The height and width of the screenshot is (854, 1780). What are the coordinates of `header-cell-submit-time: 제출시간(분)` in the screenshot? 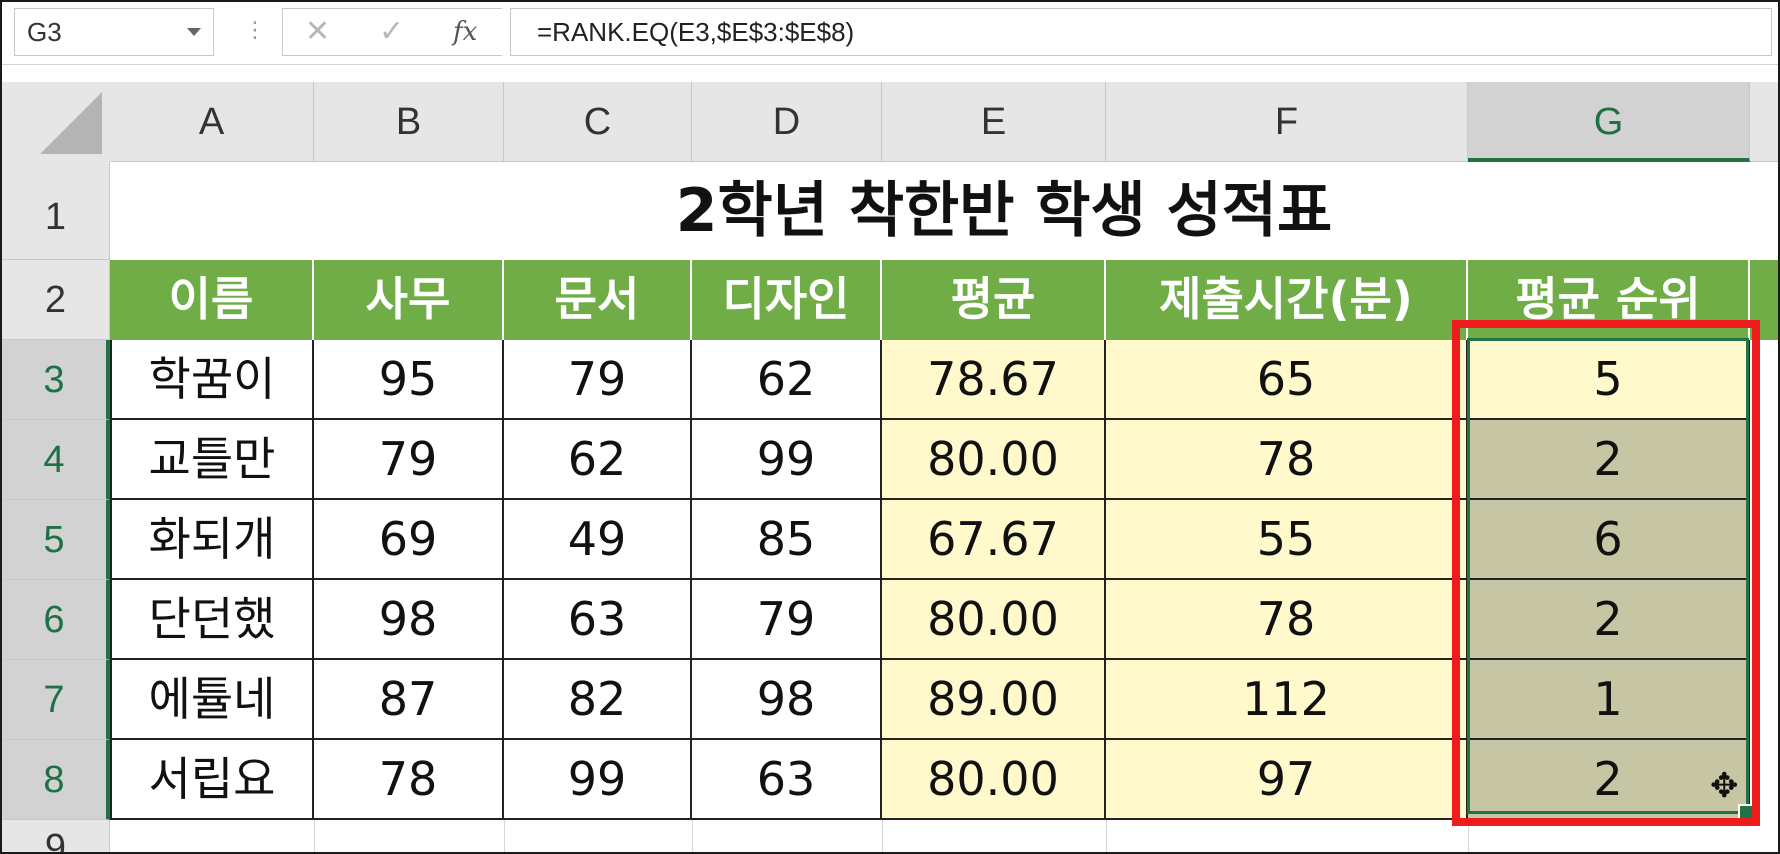 It's located at (1287, 300).